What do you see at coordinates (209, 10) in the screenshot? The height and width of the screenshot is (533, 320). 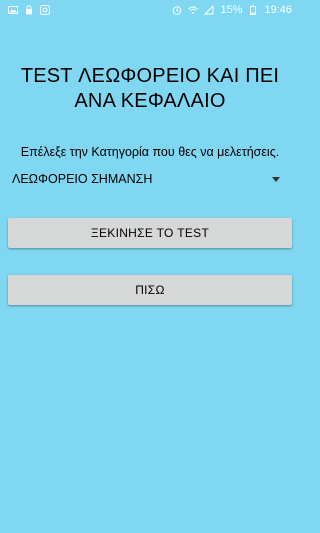 I see `signal-icon` at bounding box center [209, 10].